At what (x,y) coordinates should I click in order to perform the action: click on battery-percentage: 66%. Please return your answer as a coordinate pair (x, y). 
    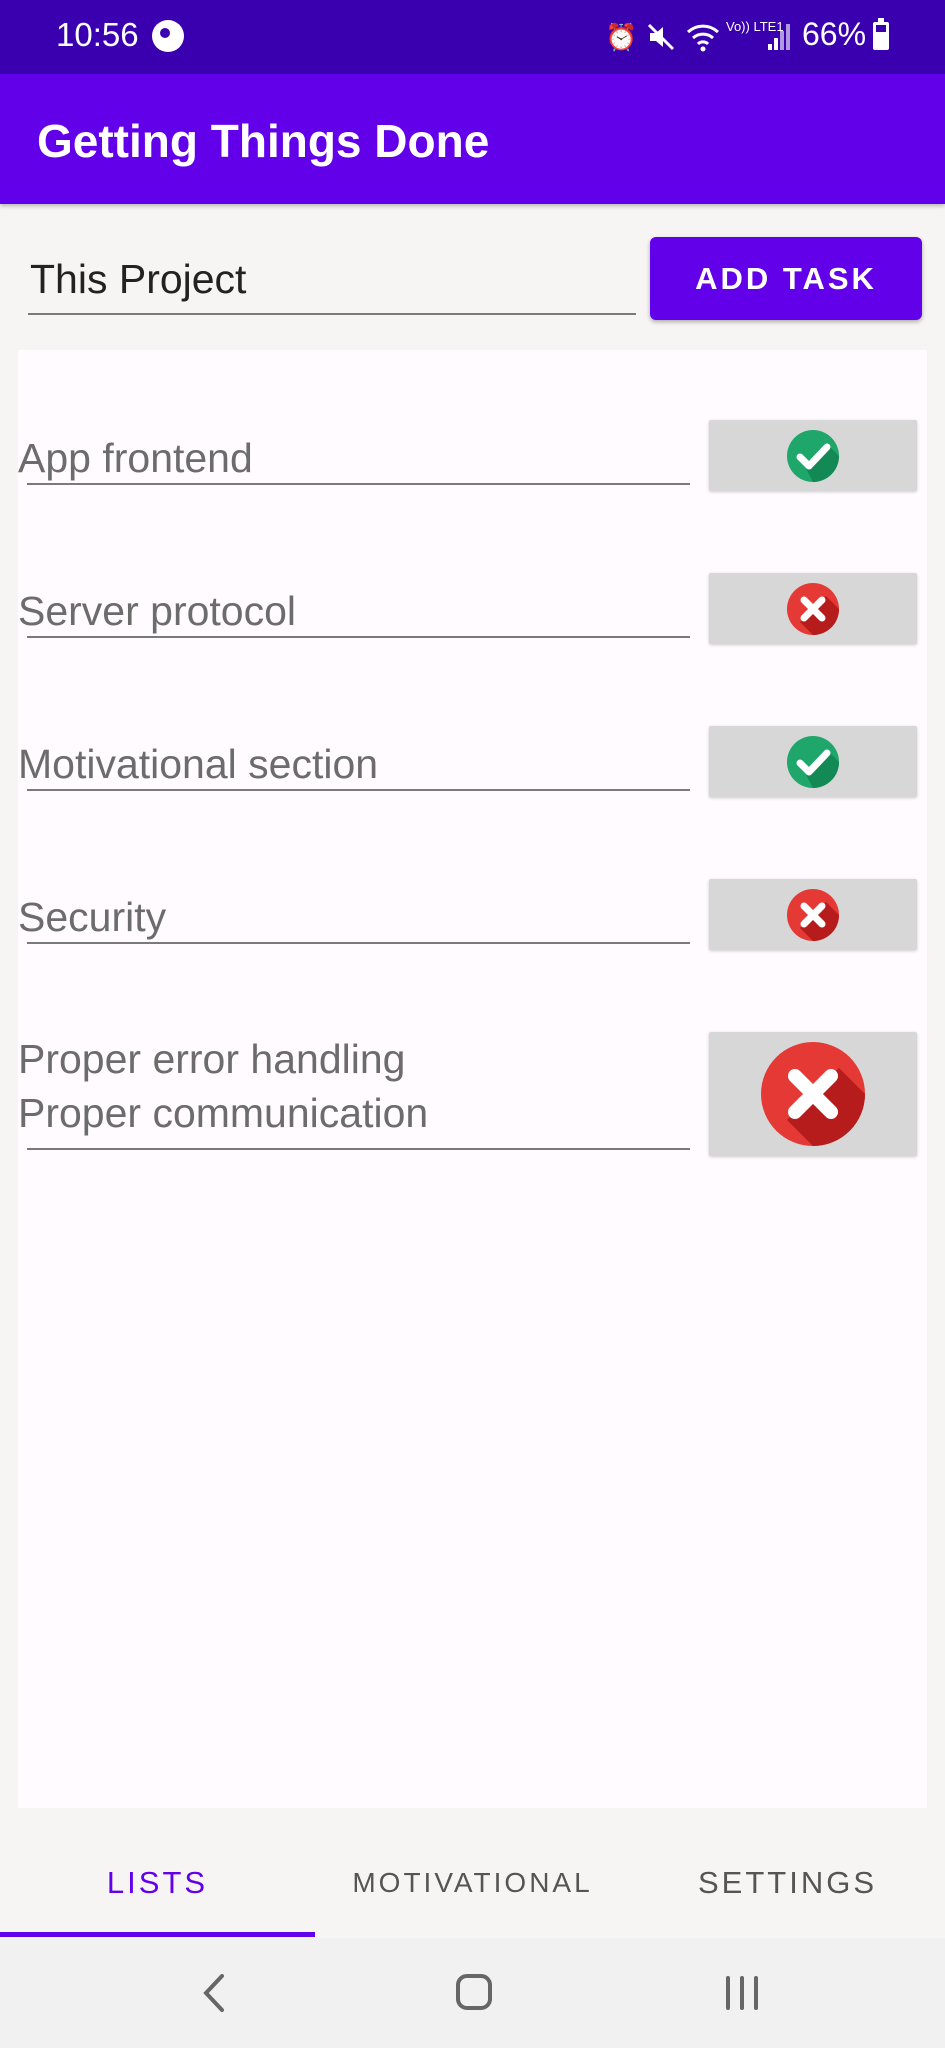
    Looking at the image, I should click on (834, 34).